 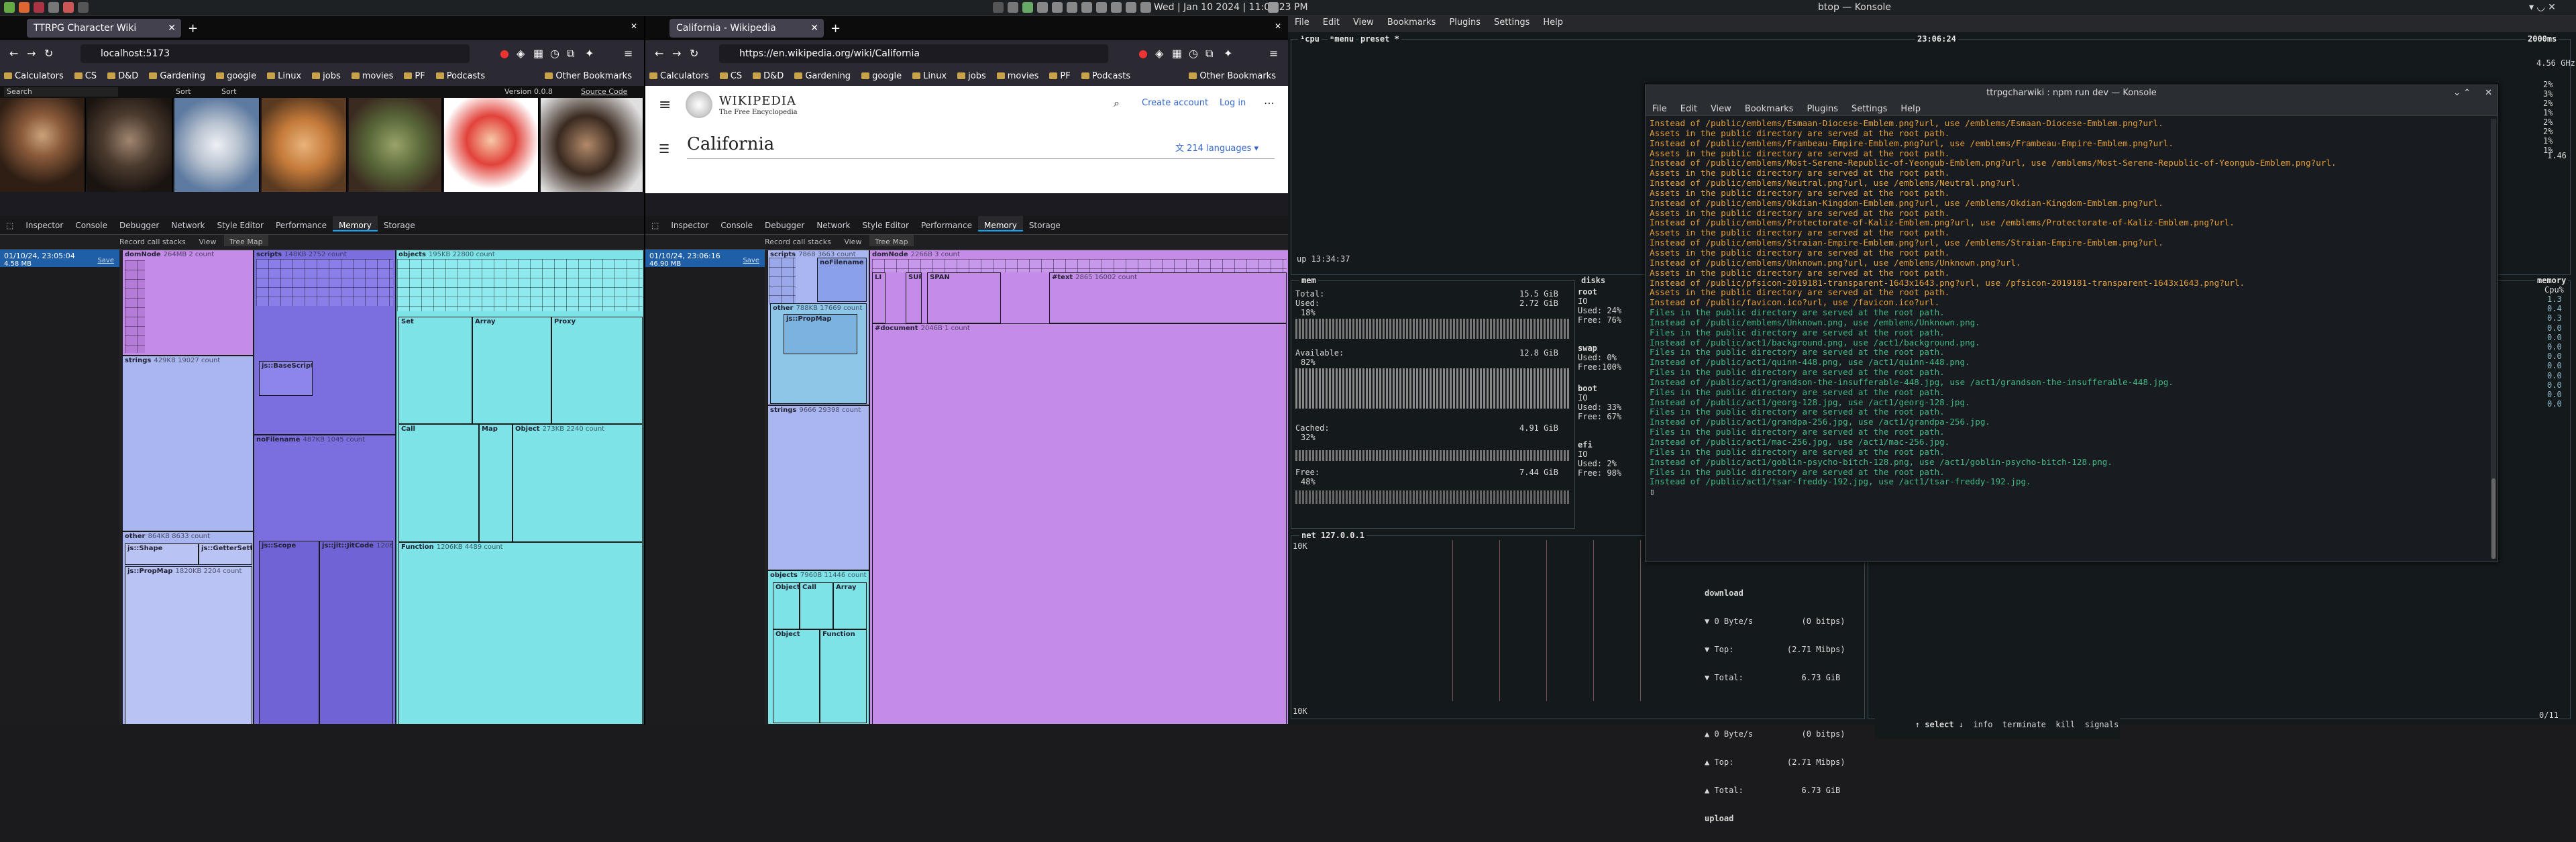 What do you see at coordinates (913, 53) in the screenshot?
I see `url-input: https://en.wikipedia.org/wiki/California` at bounding box center [913, 53].